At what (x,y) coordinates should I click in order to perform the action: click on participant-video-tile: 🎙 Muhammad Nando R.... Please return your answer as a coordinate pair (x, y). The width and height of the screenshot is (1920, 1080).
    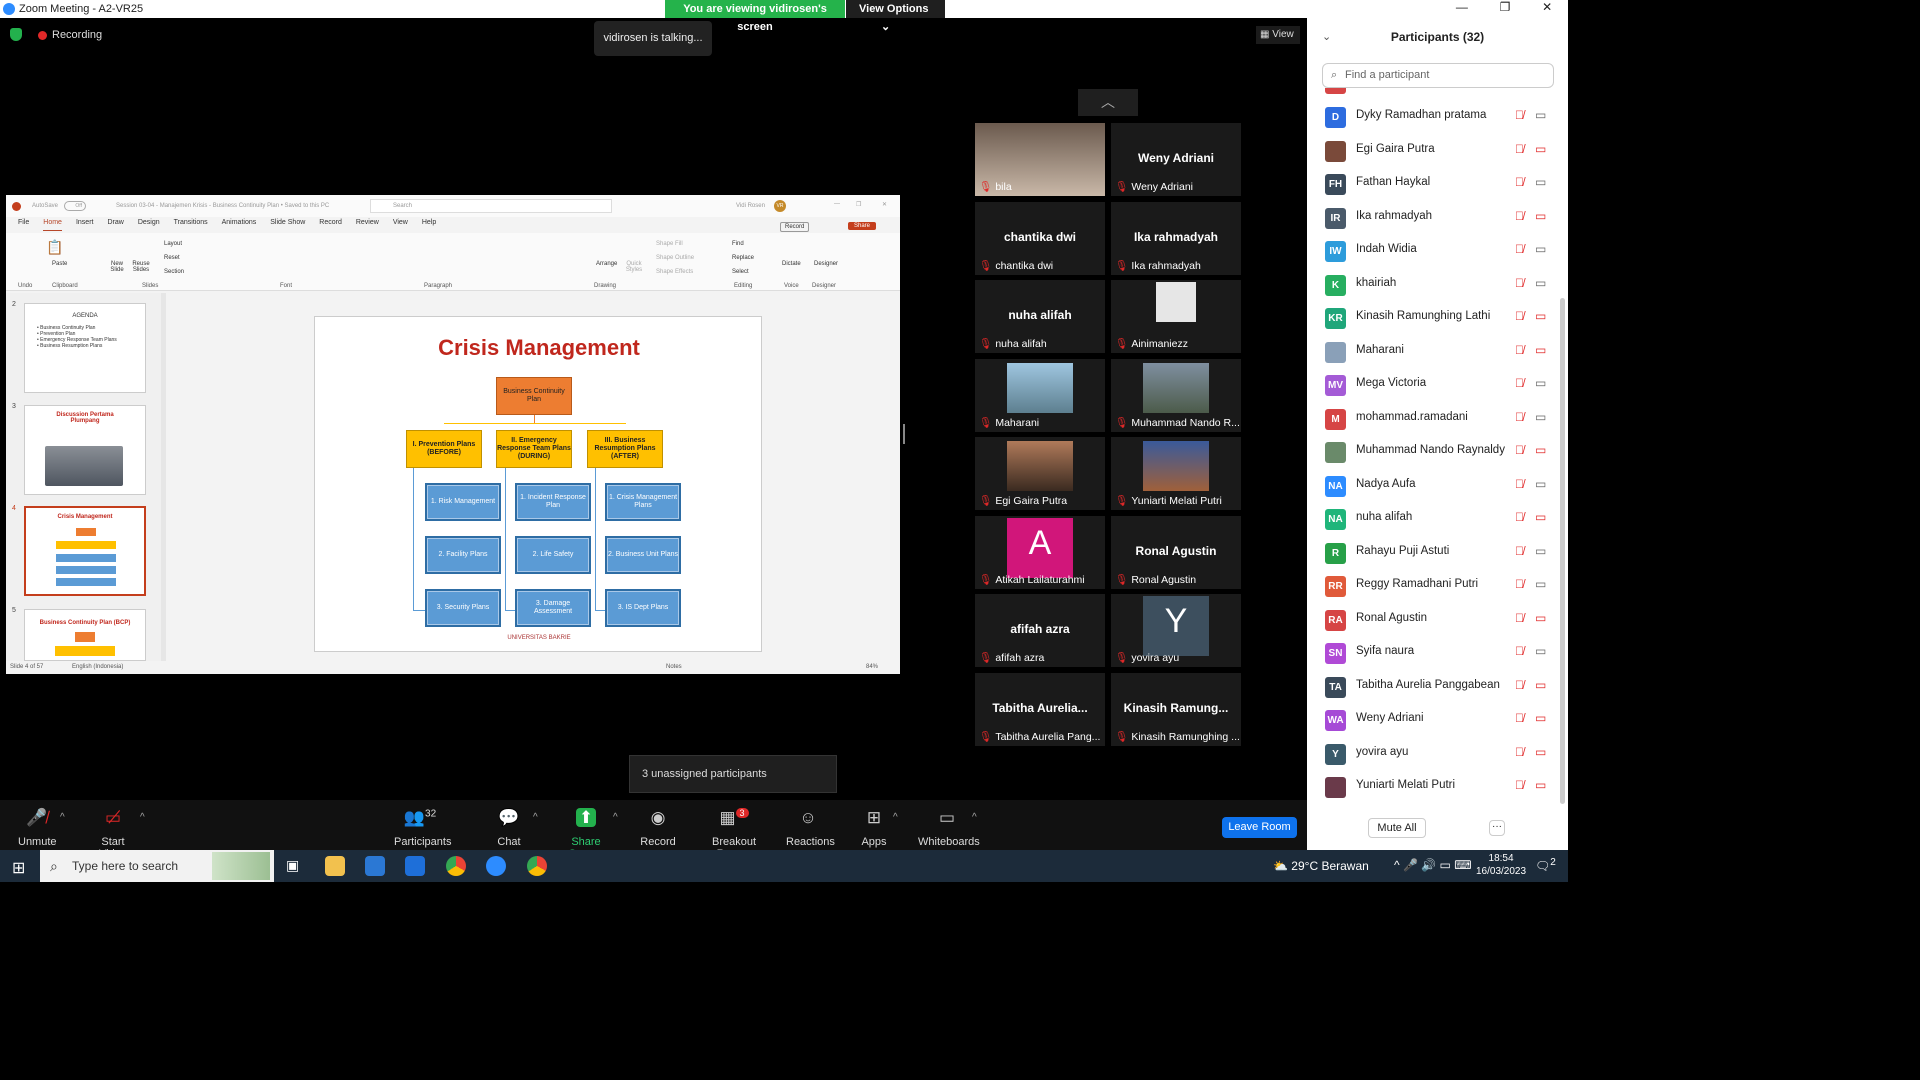
    Looking at the image, I should click on (1176, 395).